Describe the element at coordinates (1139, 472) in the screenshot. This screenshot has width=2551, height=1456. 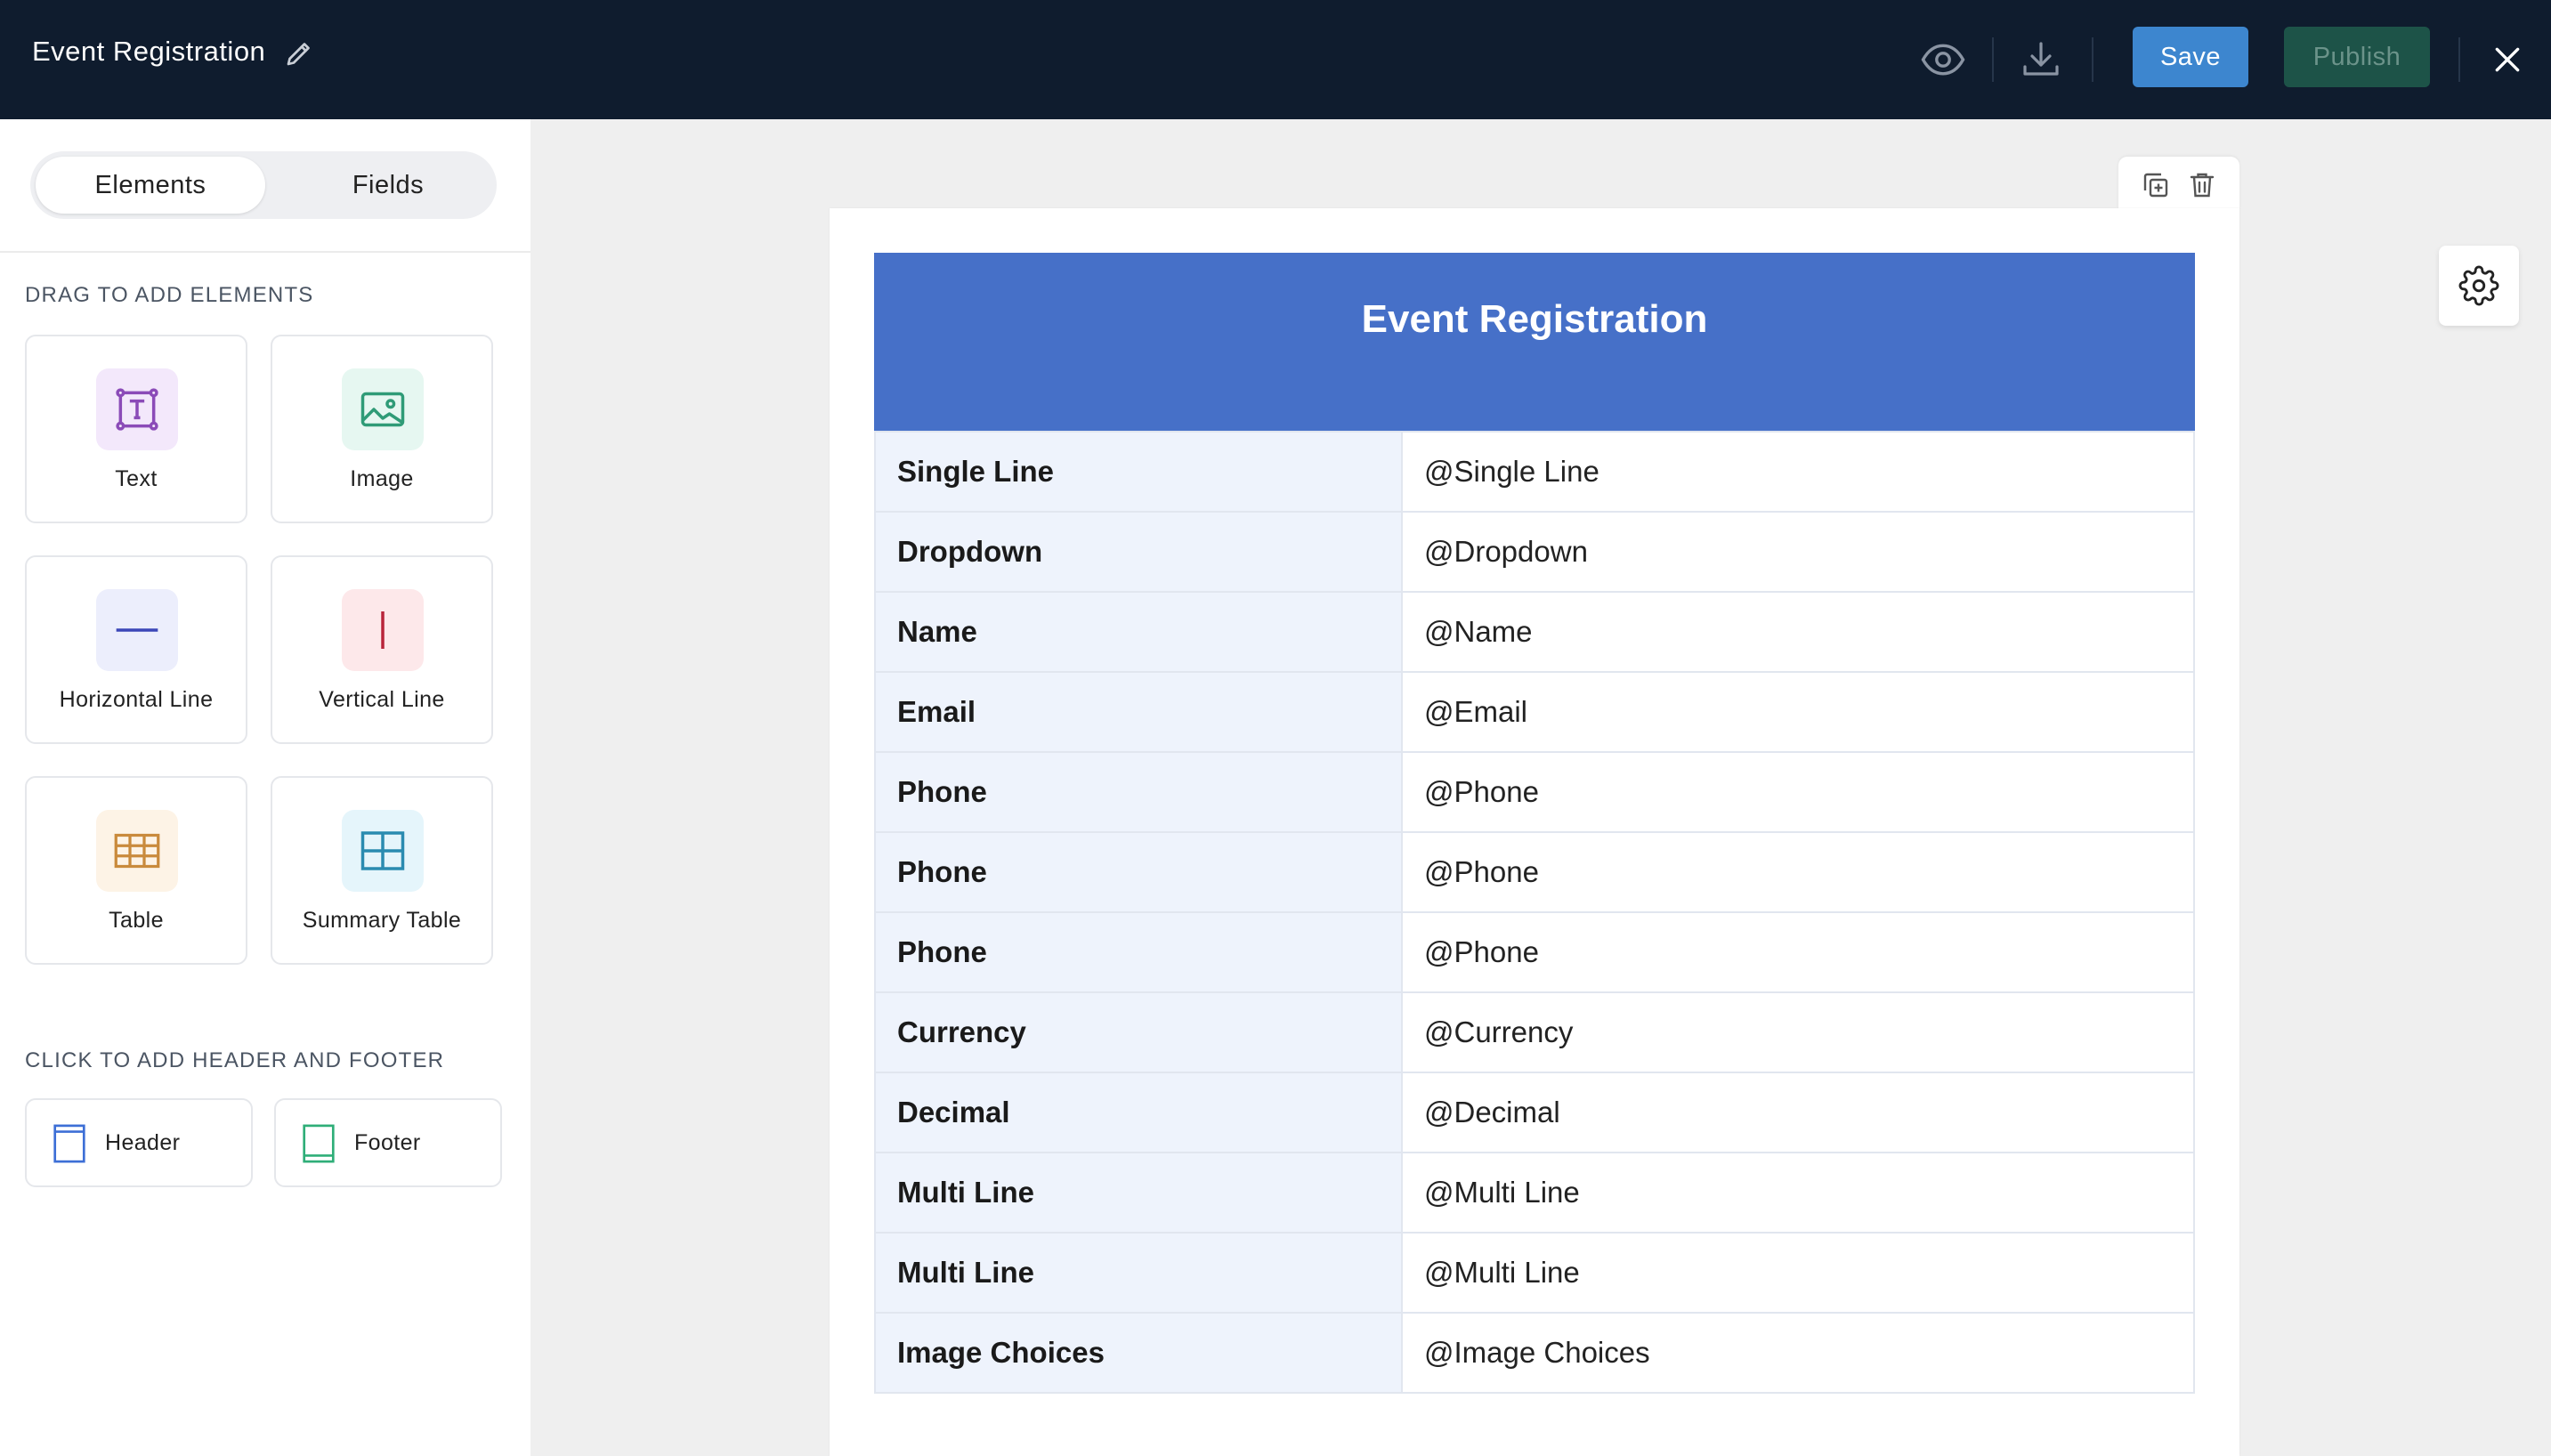
I see `field-label: Single Line` at that location.